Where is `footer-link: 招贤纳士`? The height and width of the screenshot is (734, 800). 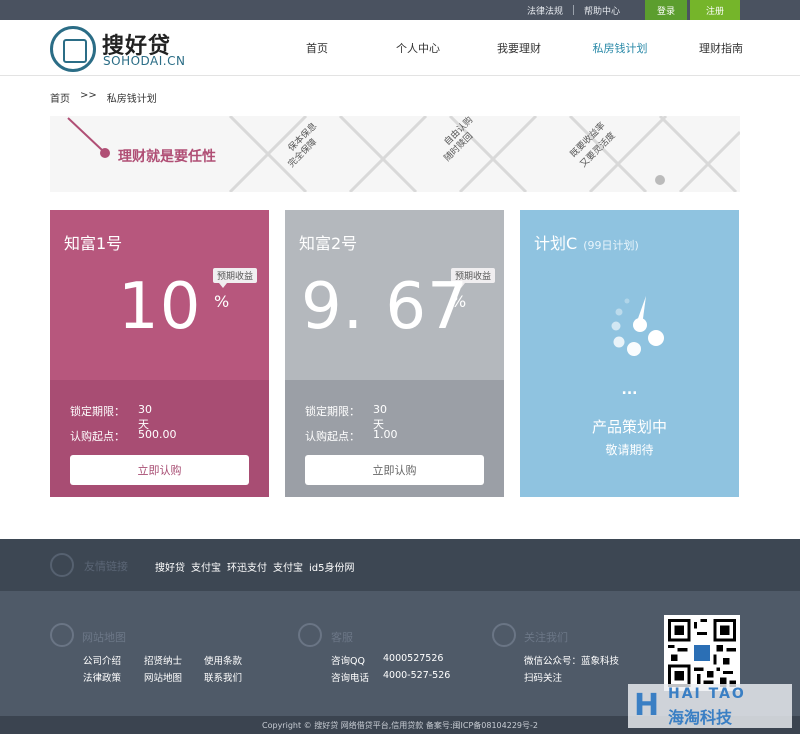 footer-link: 招贤纳士 is located at coordinates (163, 660).